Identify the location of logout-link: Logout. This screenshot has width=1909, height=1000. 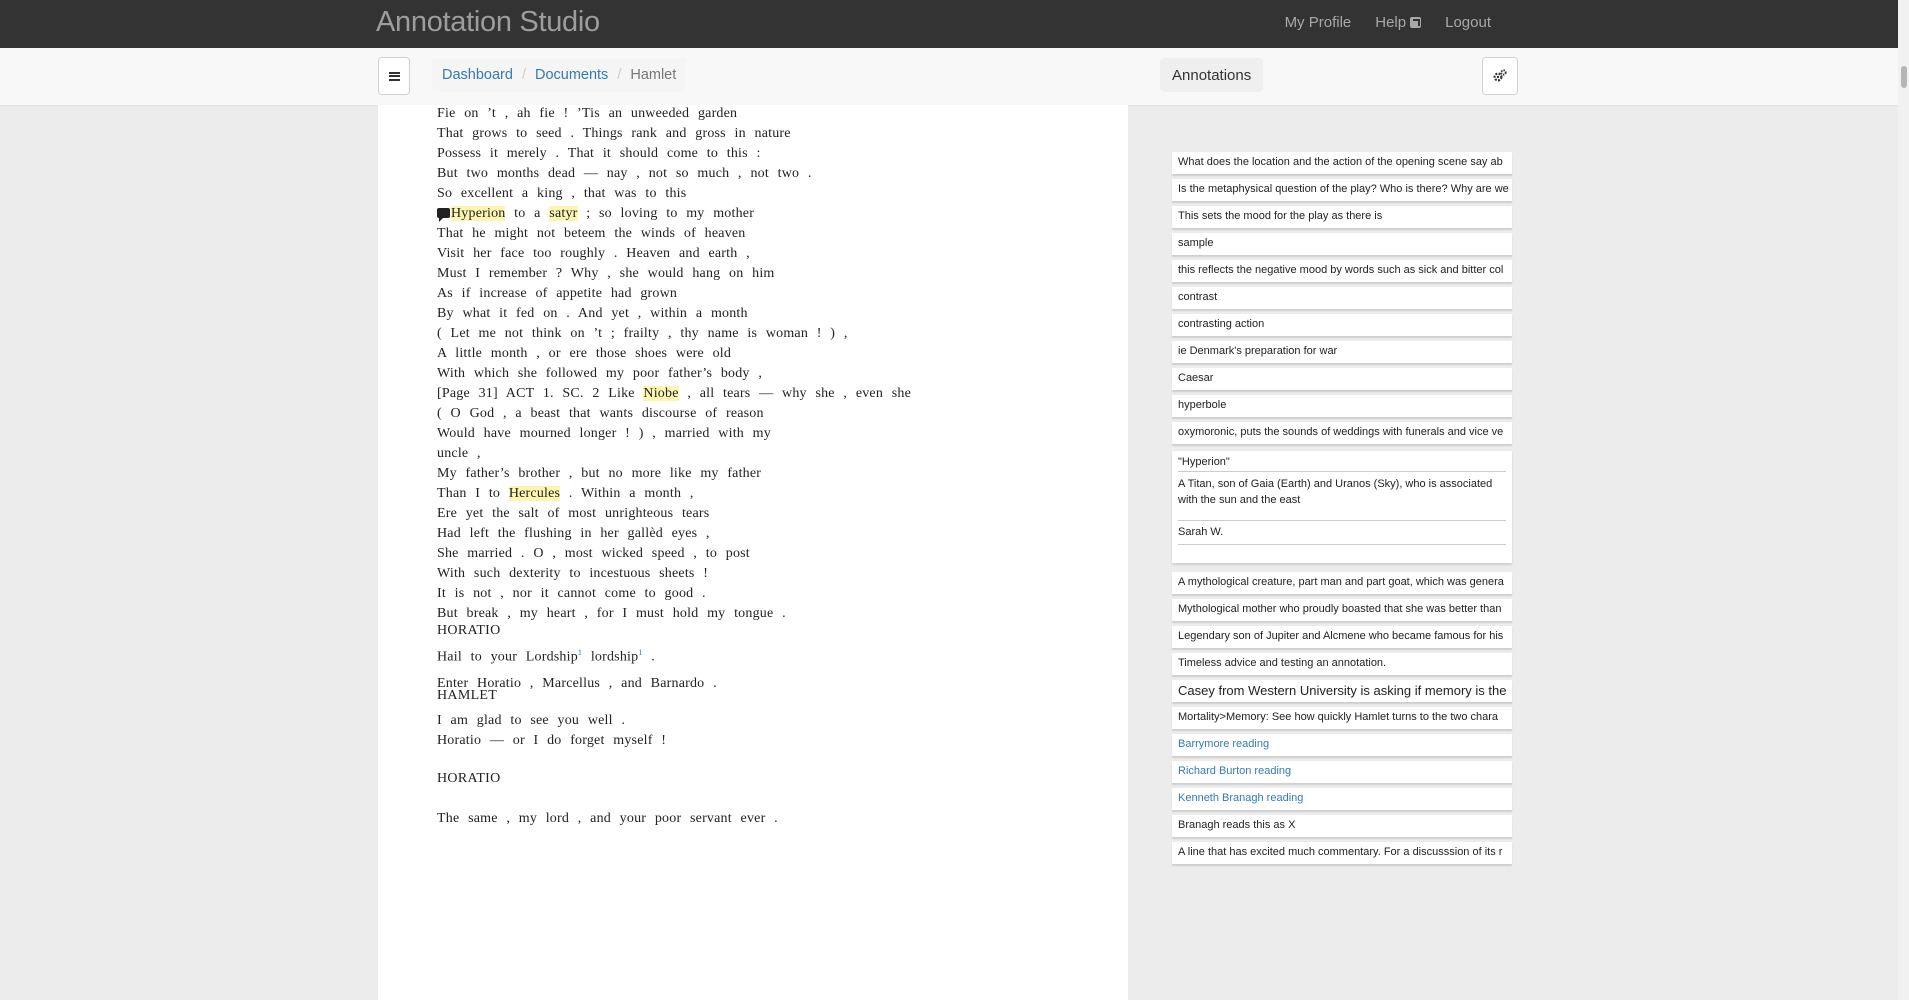
(1468, 22).